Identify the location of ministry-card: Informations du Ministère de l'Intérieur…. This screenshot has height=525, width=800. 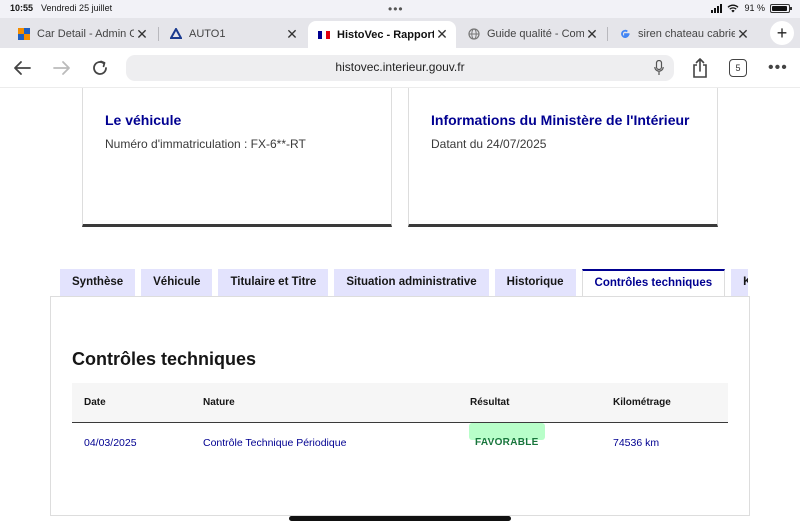
(563, 157).